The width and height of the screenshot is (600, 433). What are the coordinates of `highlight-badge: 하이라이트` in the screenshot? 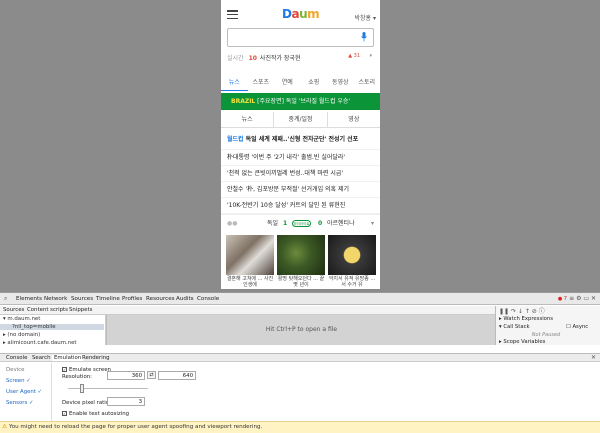 It's located at (301, 223).